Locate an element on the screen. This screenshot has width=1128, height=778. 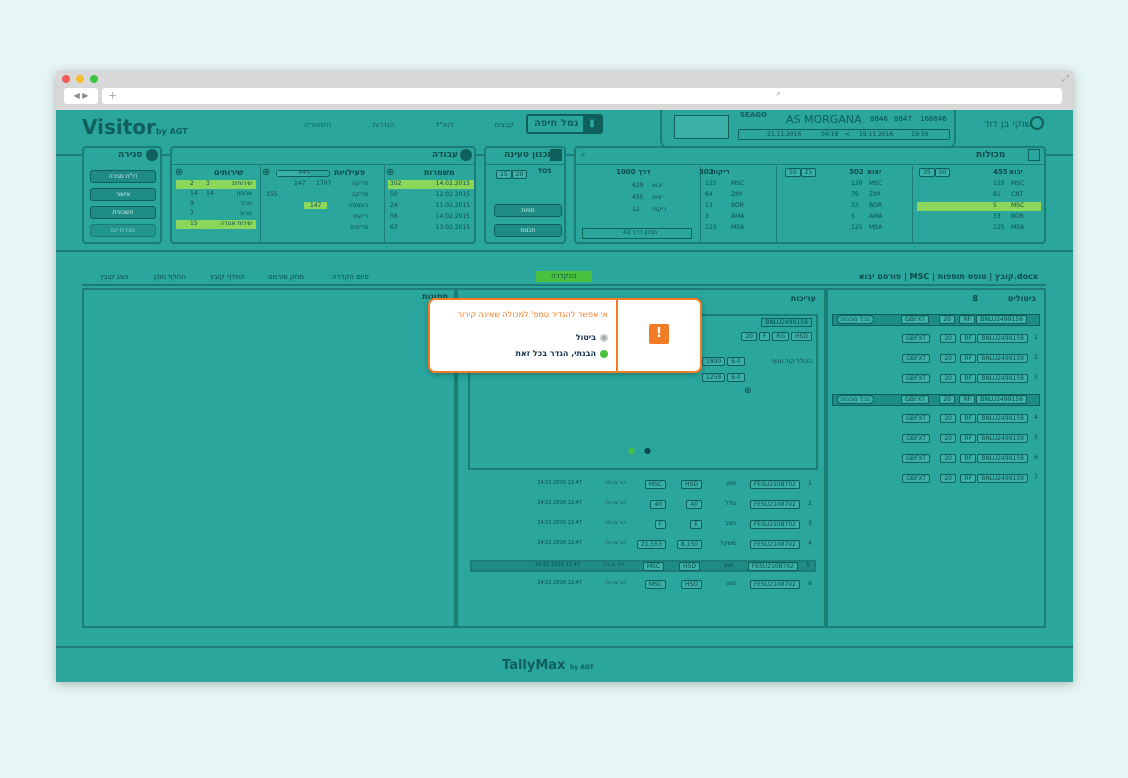
programs-button: תכנות is located at coordinates (528, 230).